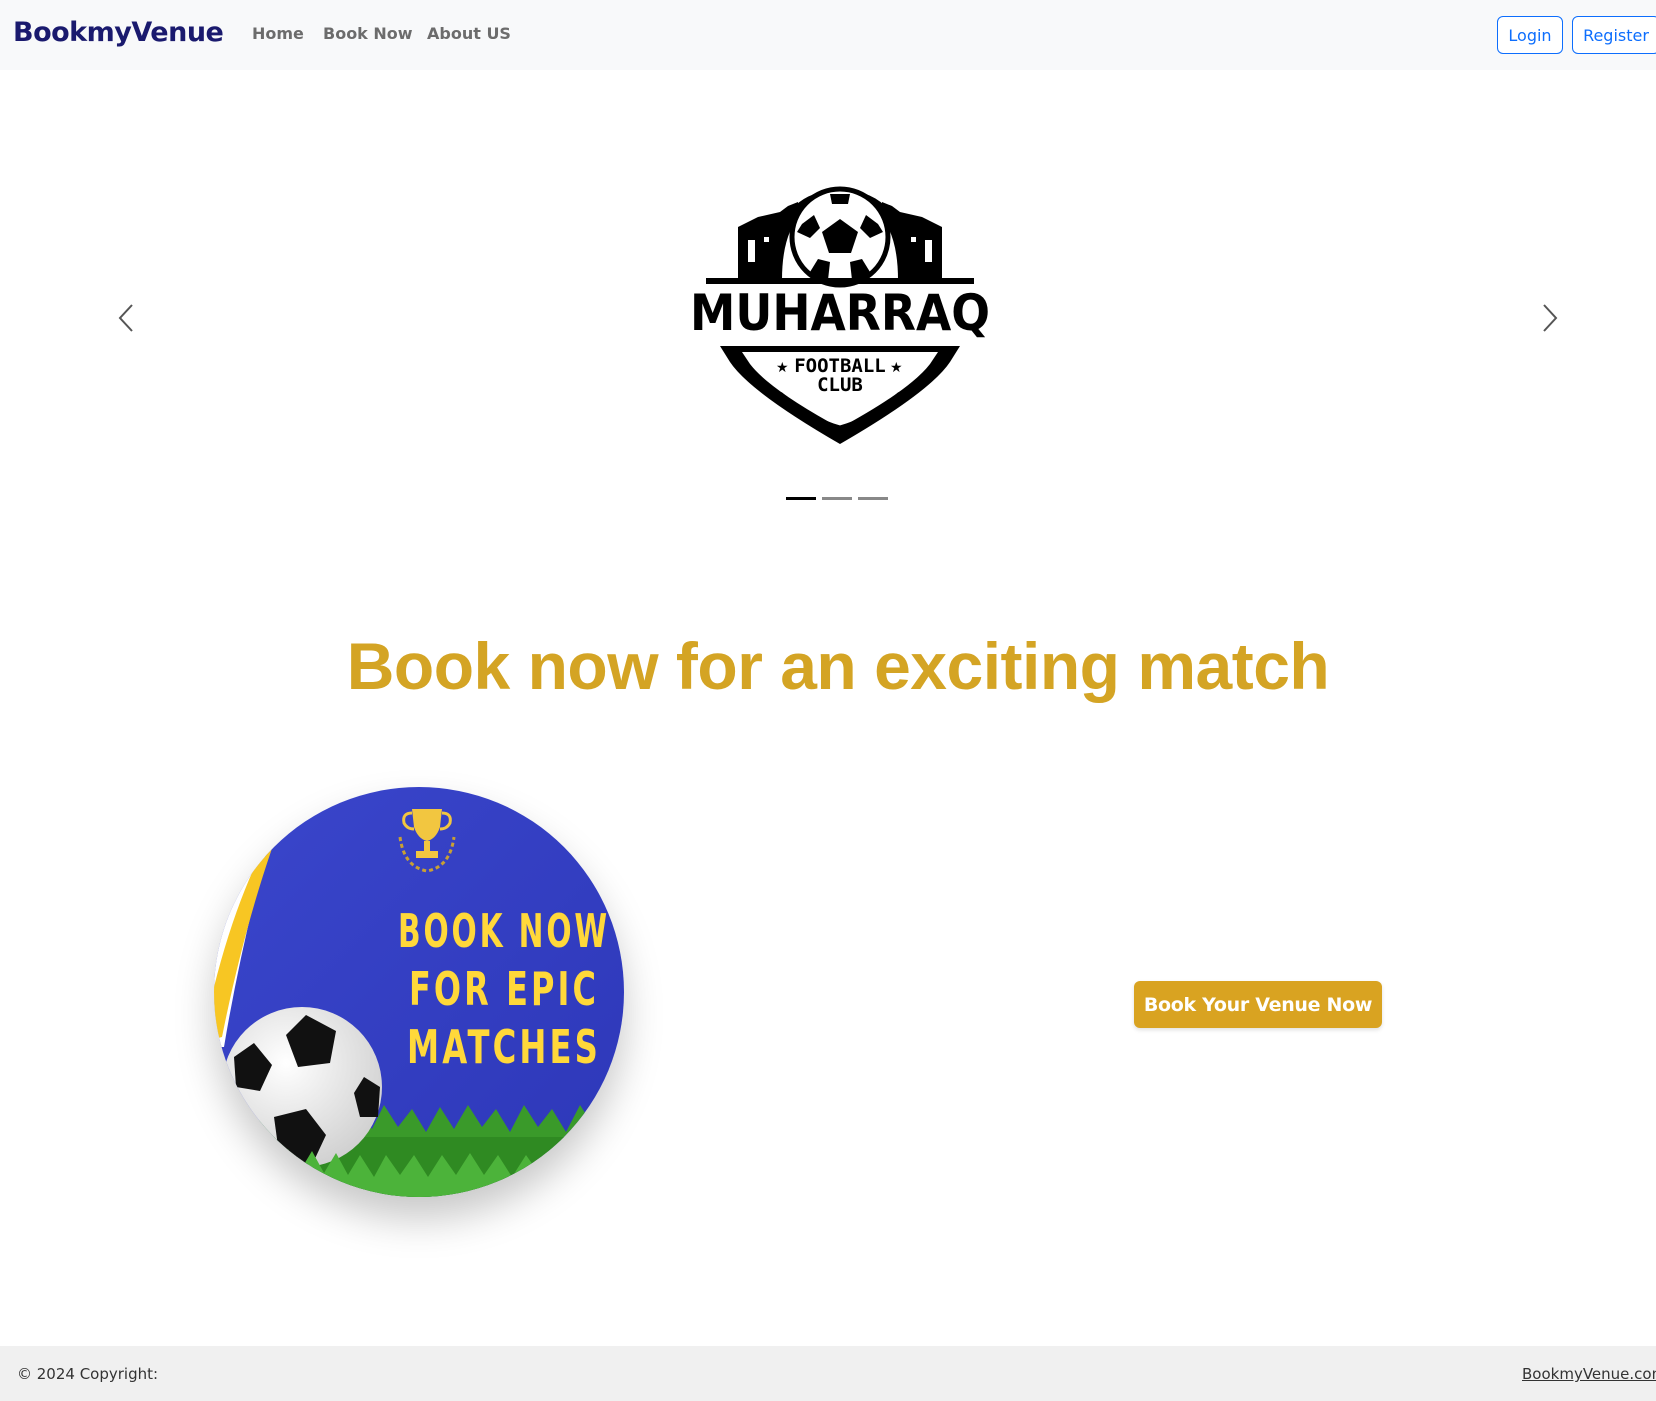 This screenshot has width=1656, height=1401. I want to click on login-button: Login, so click(1530, 35).